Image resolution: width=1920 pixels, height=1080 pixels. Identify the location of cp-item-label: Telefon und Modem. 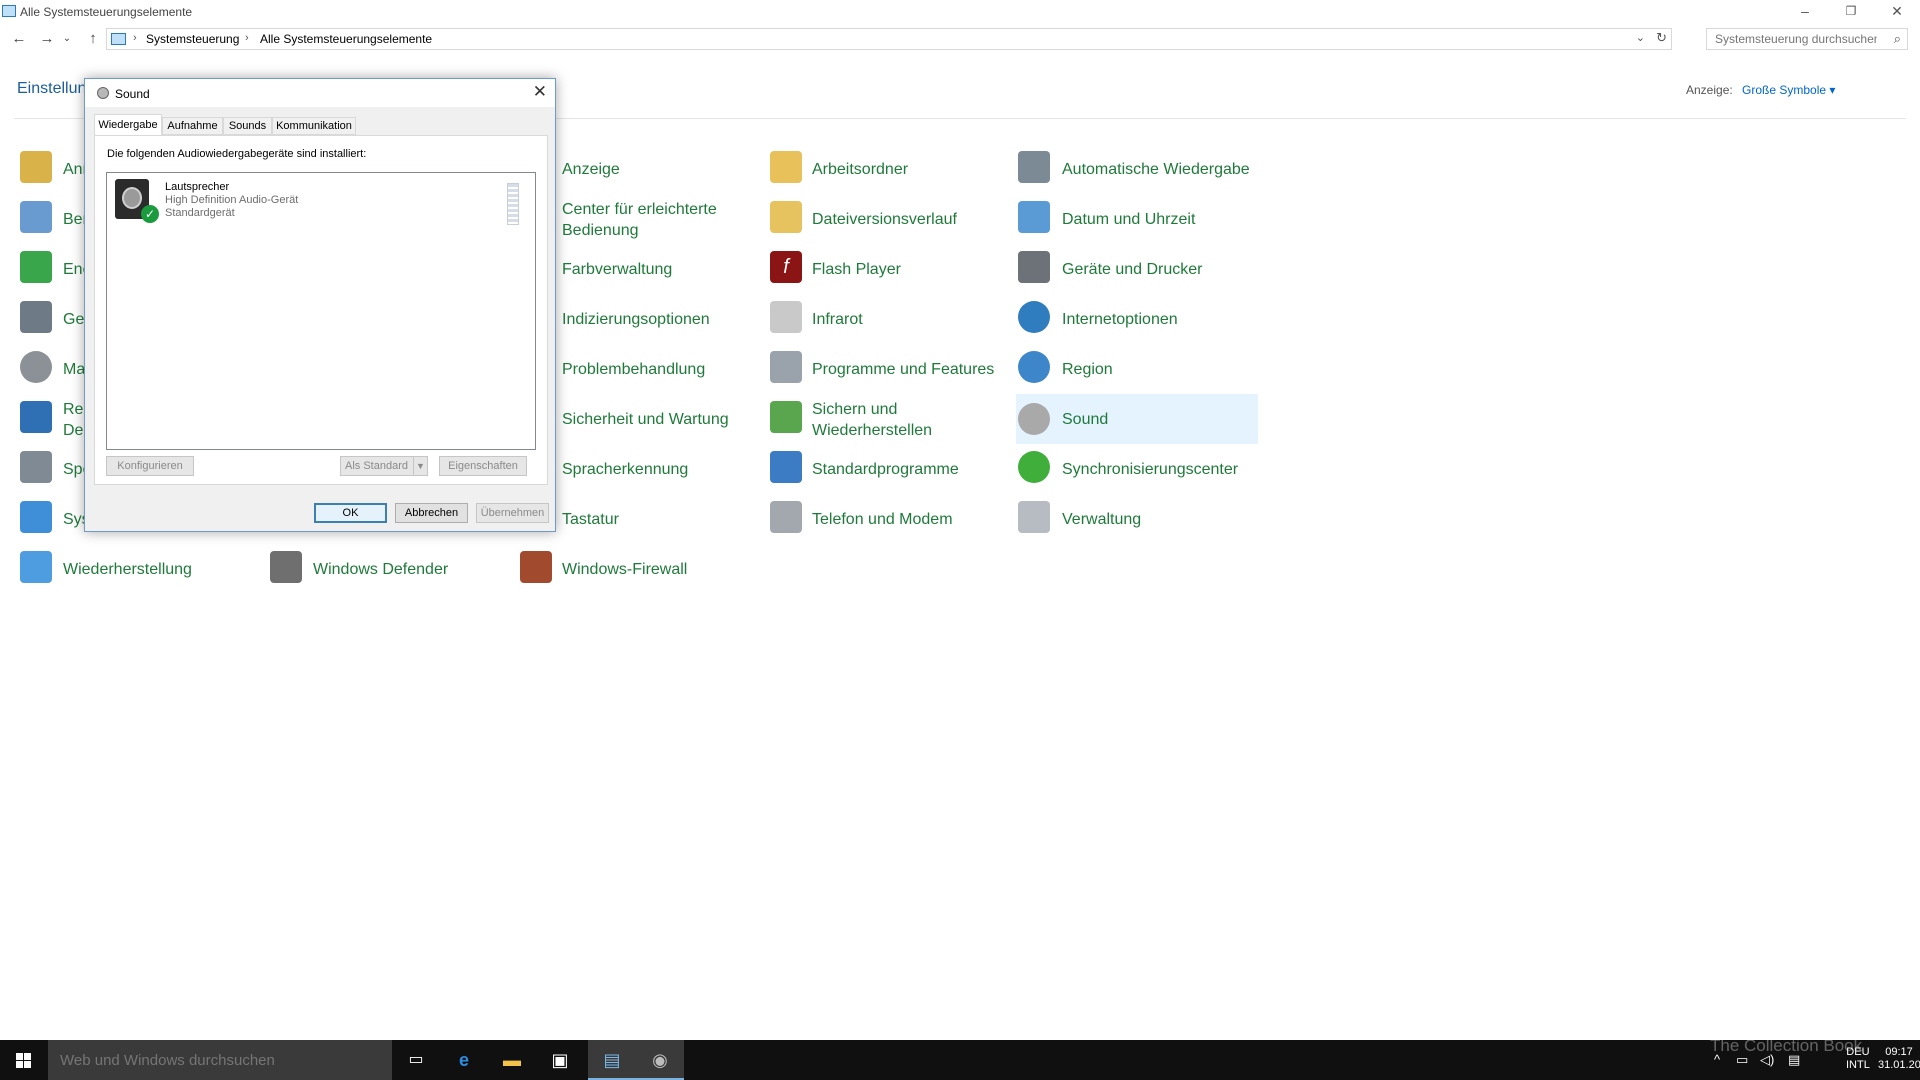
(882, 519).